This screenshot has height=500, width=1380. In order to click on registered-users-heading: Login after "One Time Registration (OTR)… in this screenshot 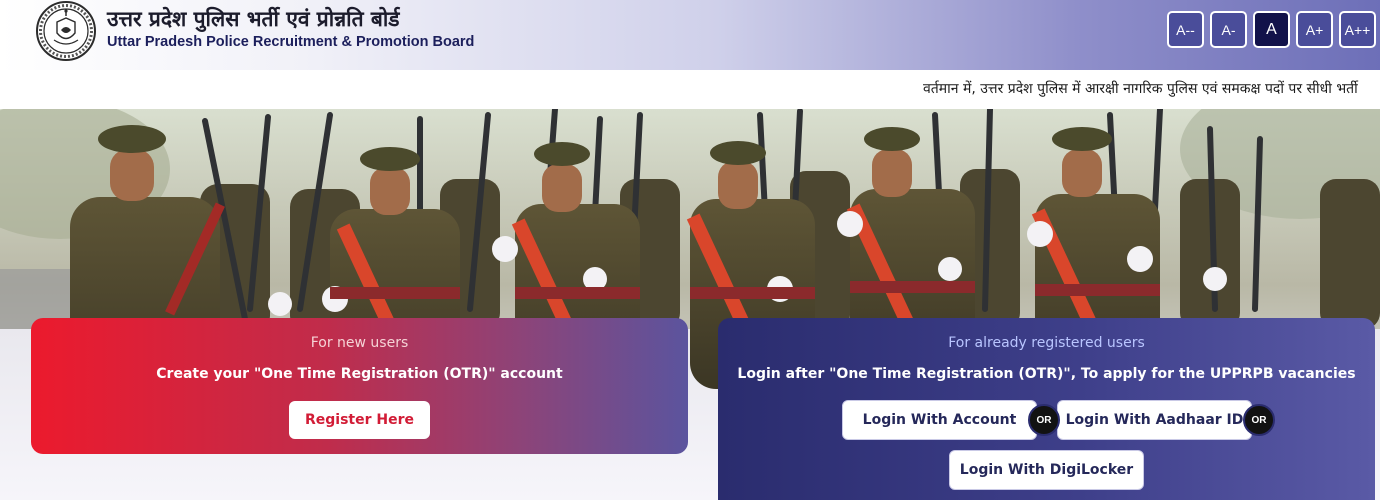, I will do `click(1046, 374)`.